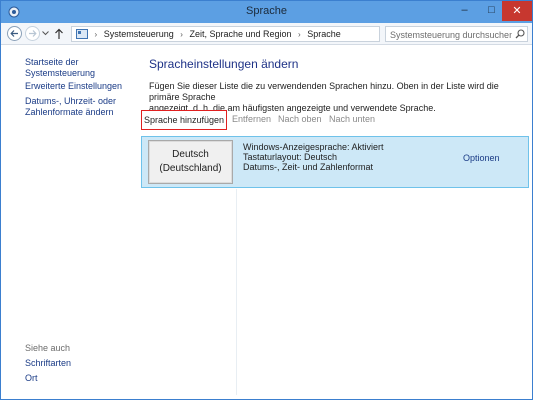 This screenshot has width=533, height=400. I want to click on language-region: (Deutschland), so click(190, 168).